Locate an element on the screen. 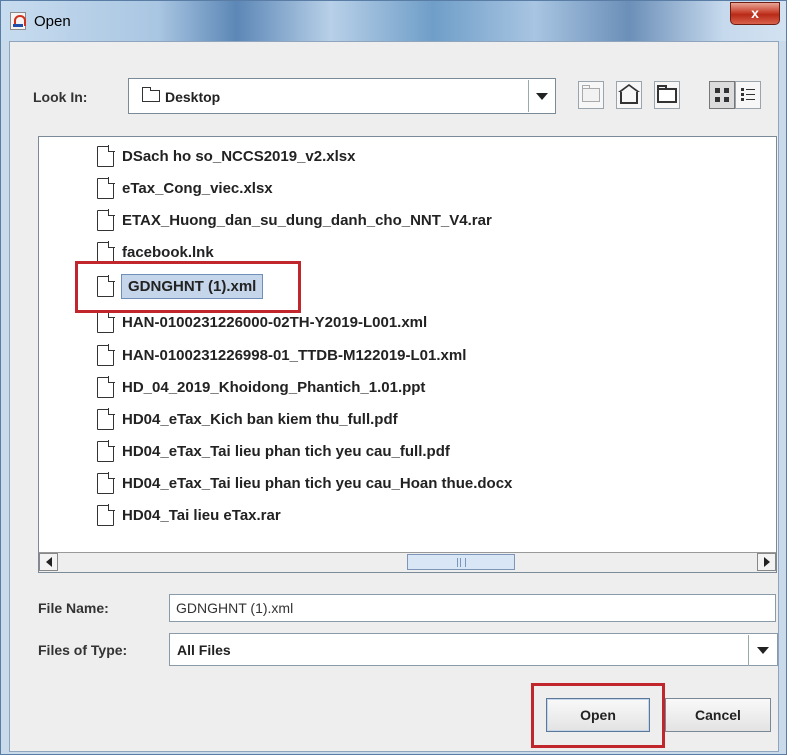 Image resolution: width=787 pixels, height=755 pixels. horizontal-scrollbar is located at coordinates (407, 562).